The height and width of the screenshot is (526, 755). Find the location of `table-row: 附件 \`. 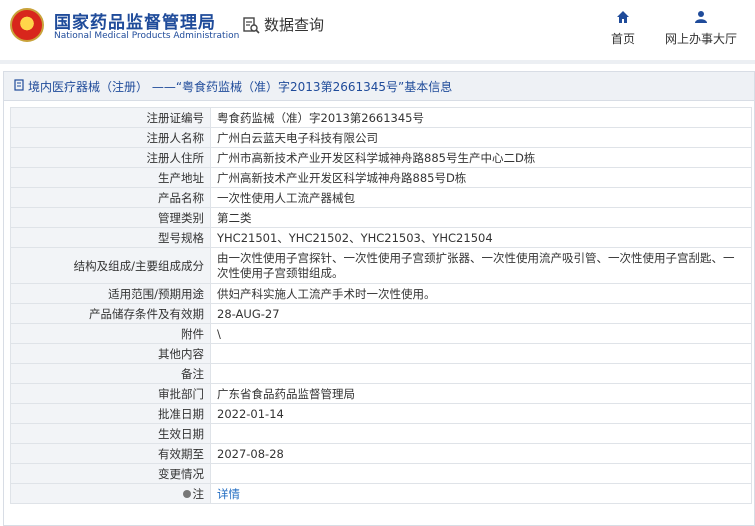

table-row: 附件 \ is located at coordinates (381, 333).